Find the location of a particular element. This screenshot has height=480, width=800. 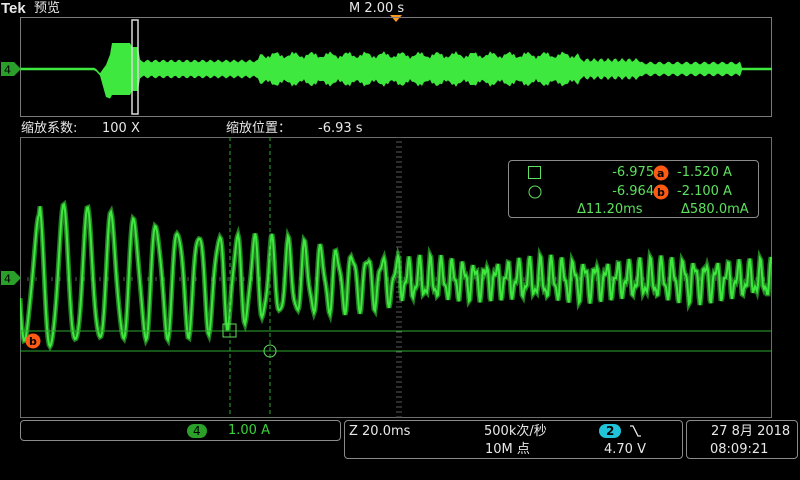

main-channel-4-marker: 4 is located at coordinates (11, 278).